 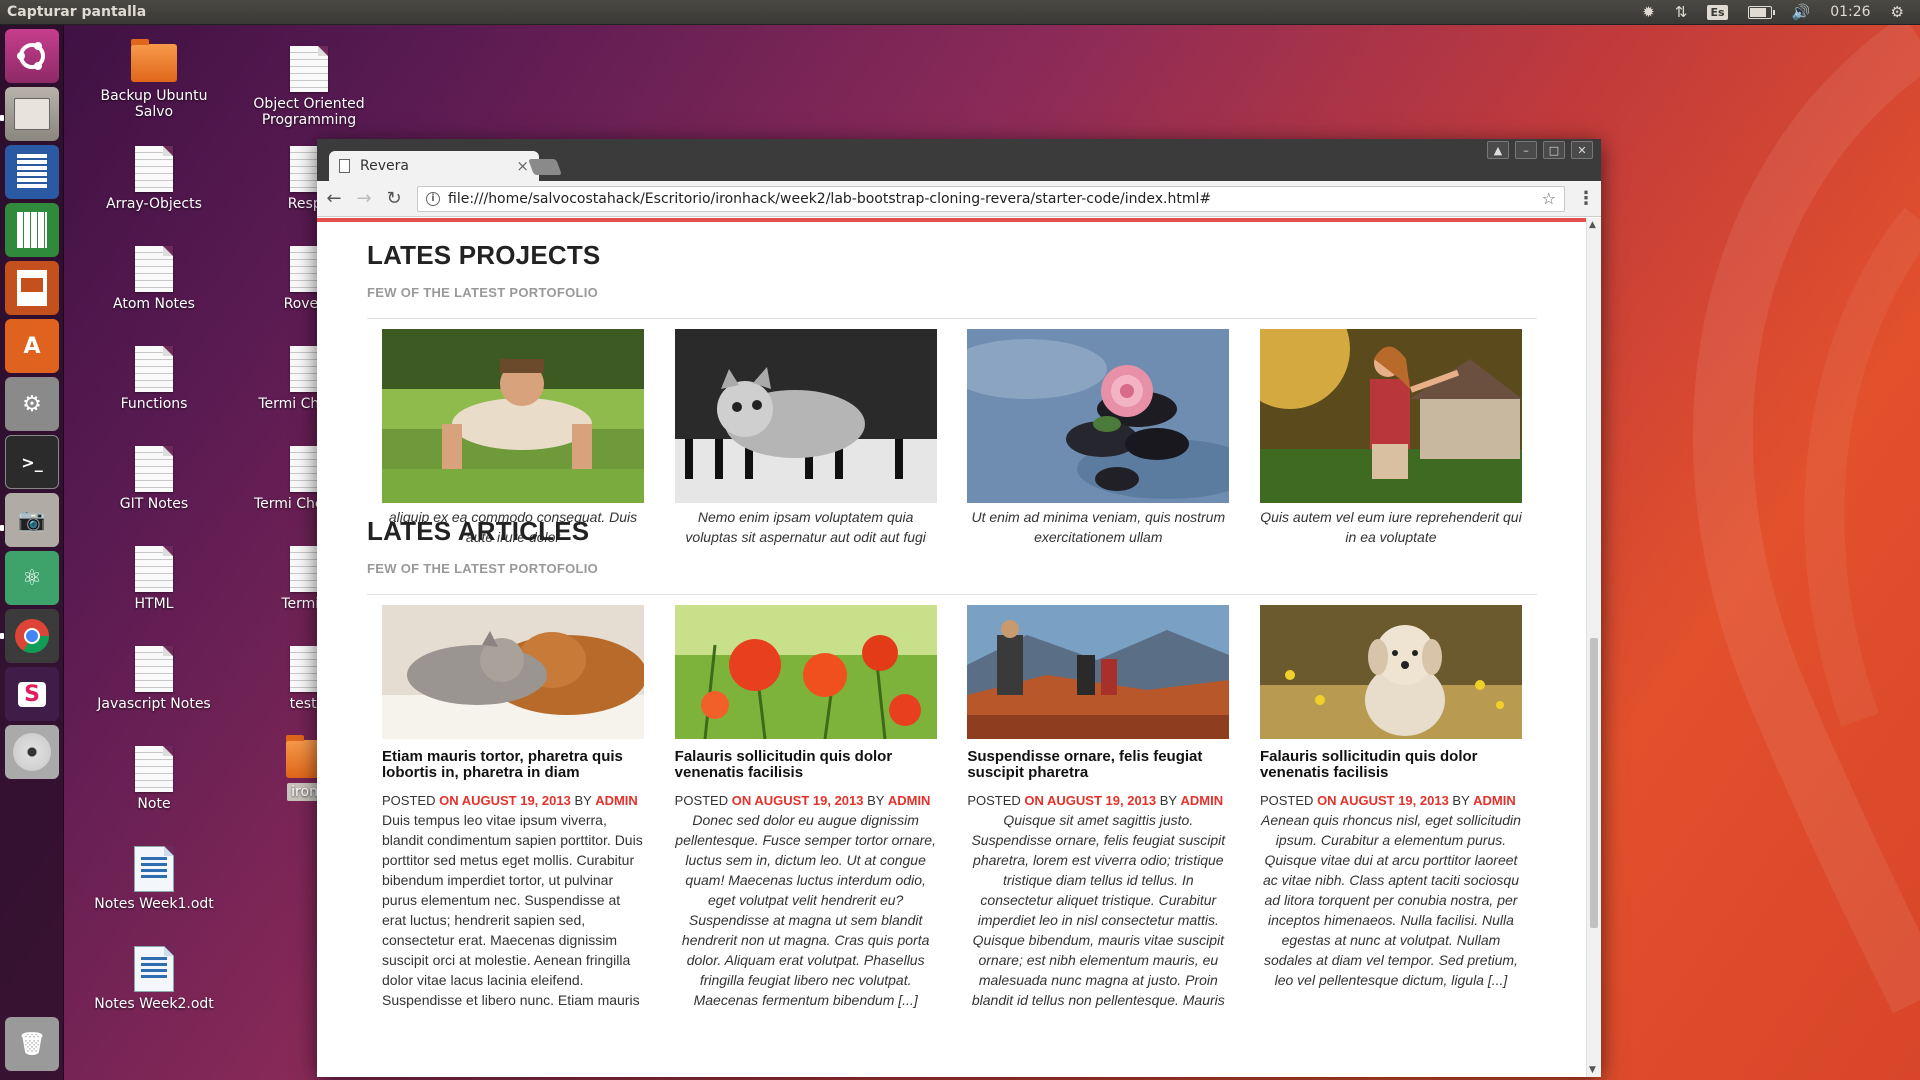 I want to click on network-arrows-icon: ⇅, so click(x=1681, y=12).